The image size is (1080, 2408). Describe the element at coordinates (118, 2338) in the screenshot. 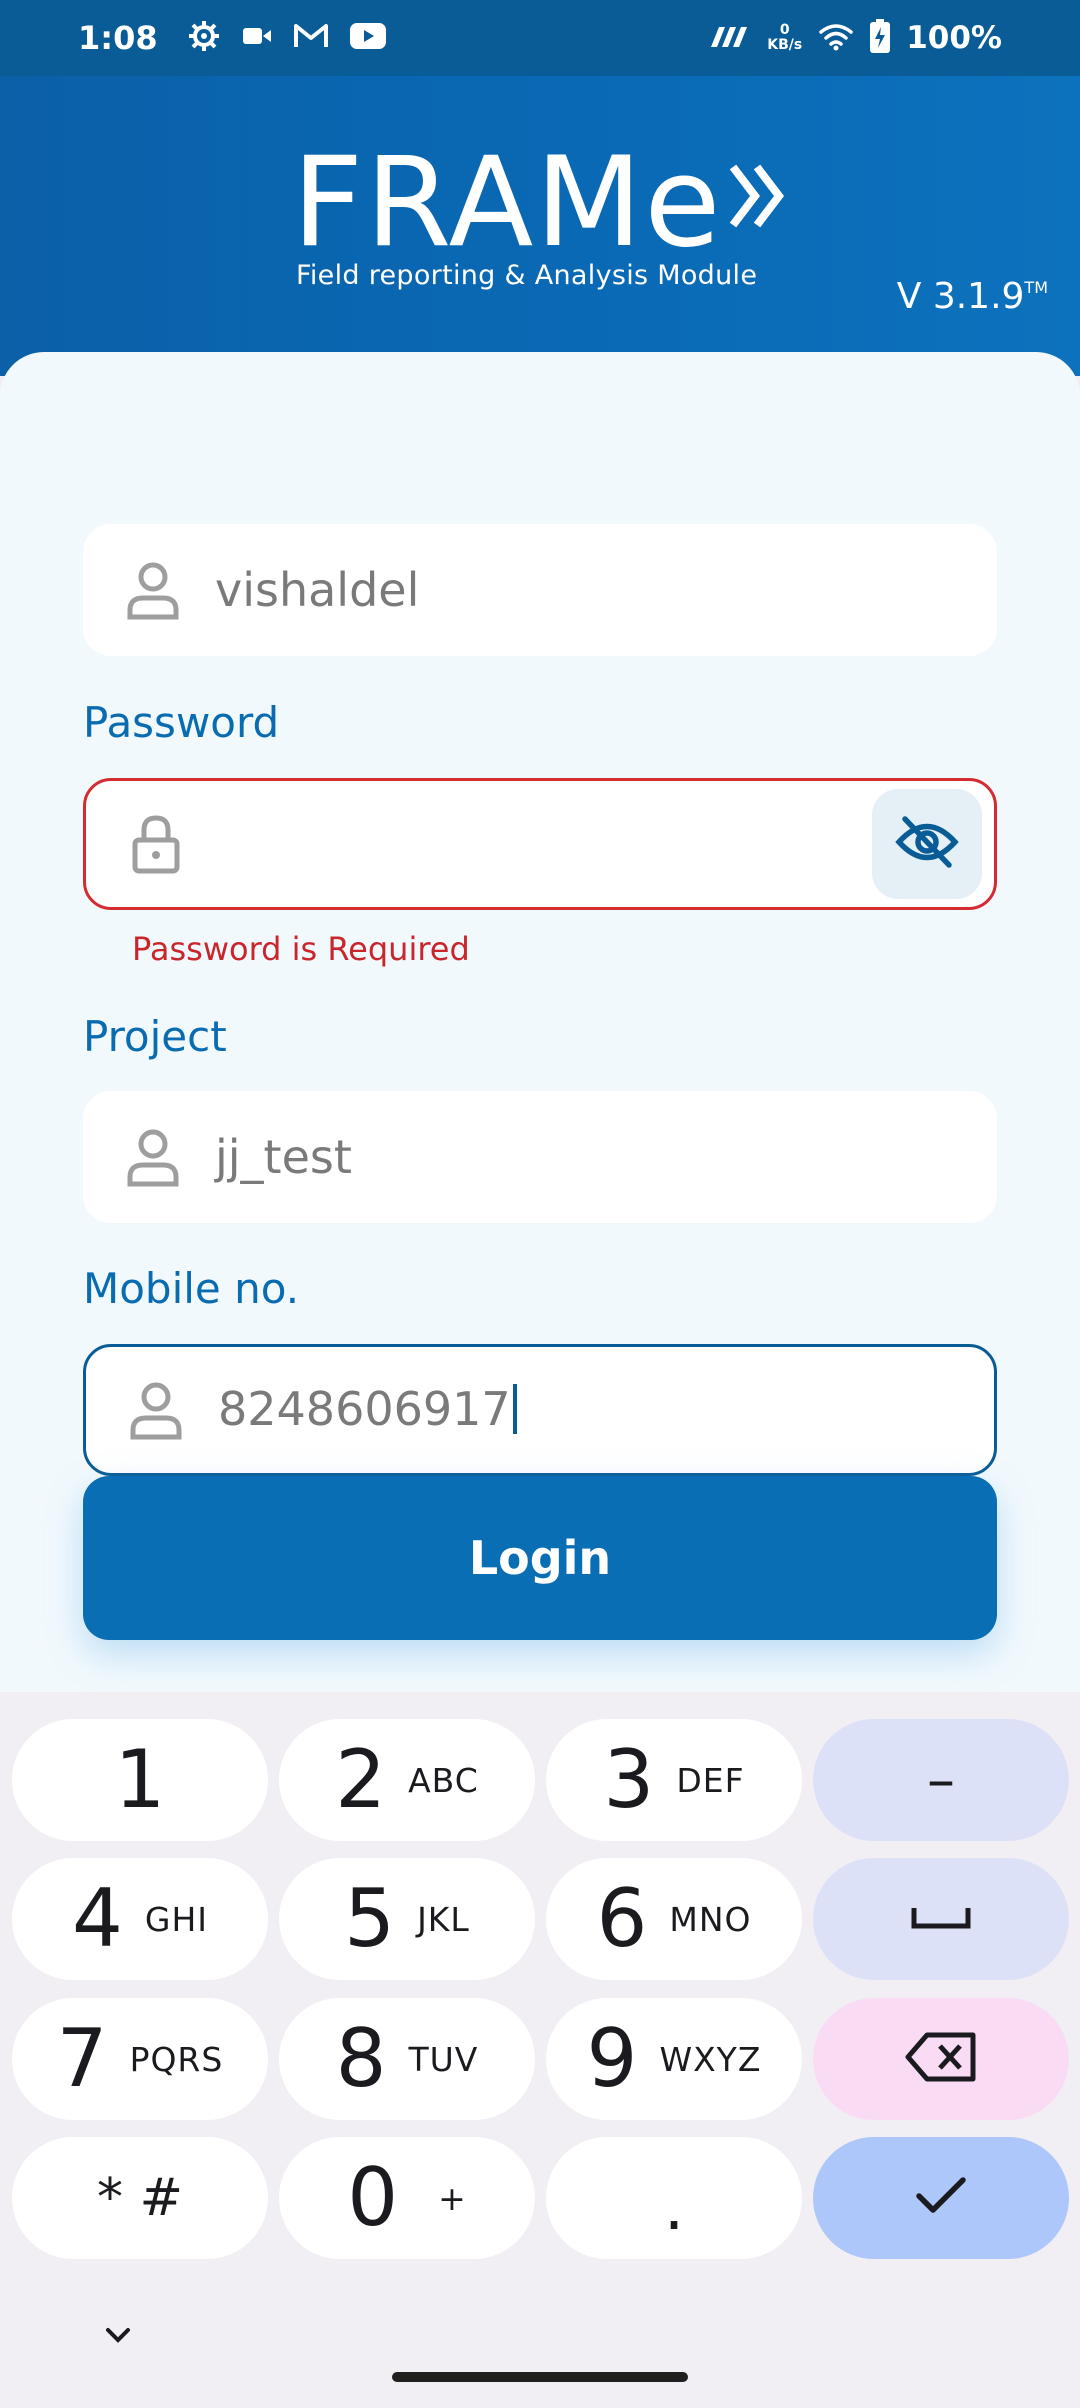

I see `chevron-down-icon` at that location.